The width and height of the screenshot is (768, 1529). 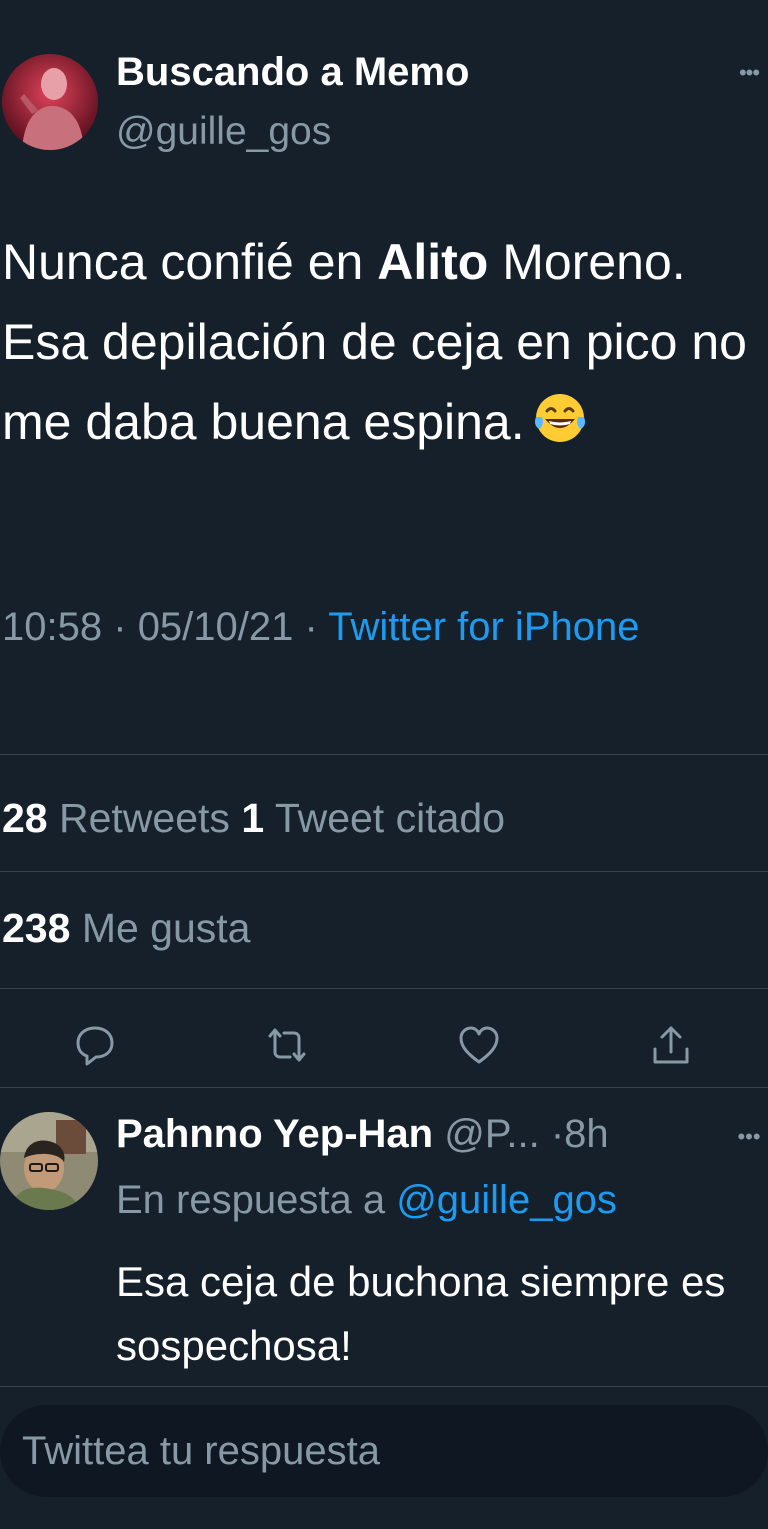 I want to click on reply-icon, so click(x=95, y=1045).